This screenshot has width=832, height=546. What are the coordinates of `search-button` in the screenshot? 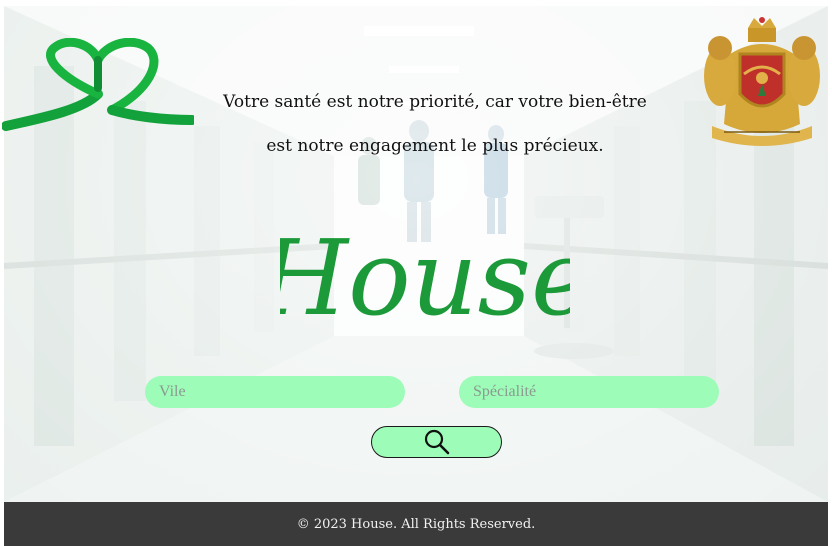 It's located at (436, 442).